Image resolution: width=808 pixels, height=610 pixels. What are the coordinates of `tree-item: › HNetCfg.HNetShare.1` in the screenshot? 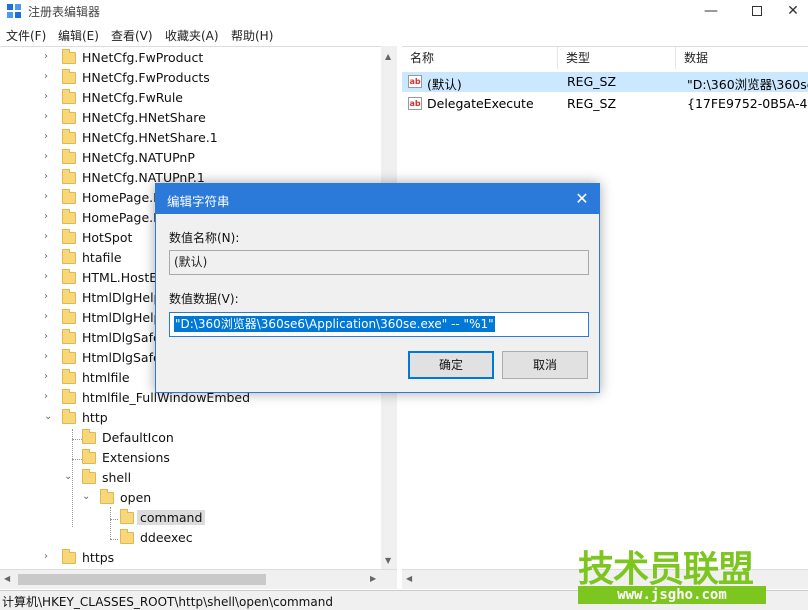 It's located at (212, 139).